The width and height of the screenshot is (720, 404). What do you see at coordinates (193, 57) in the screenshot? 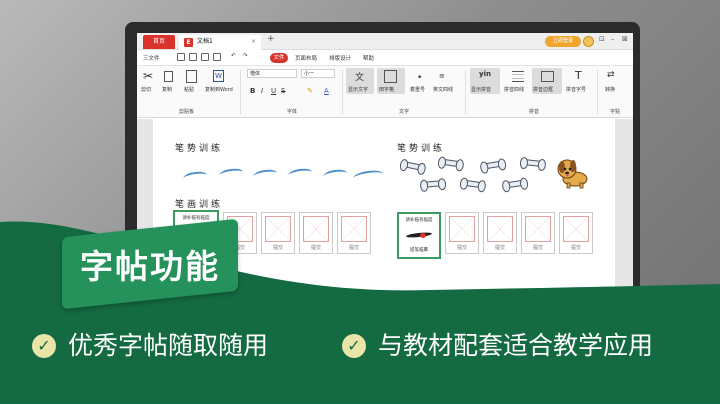
I see `open-folder-icon` at bounding box center [193, 57].